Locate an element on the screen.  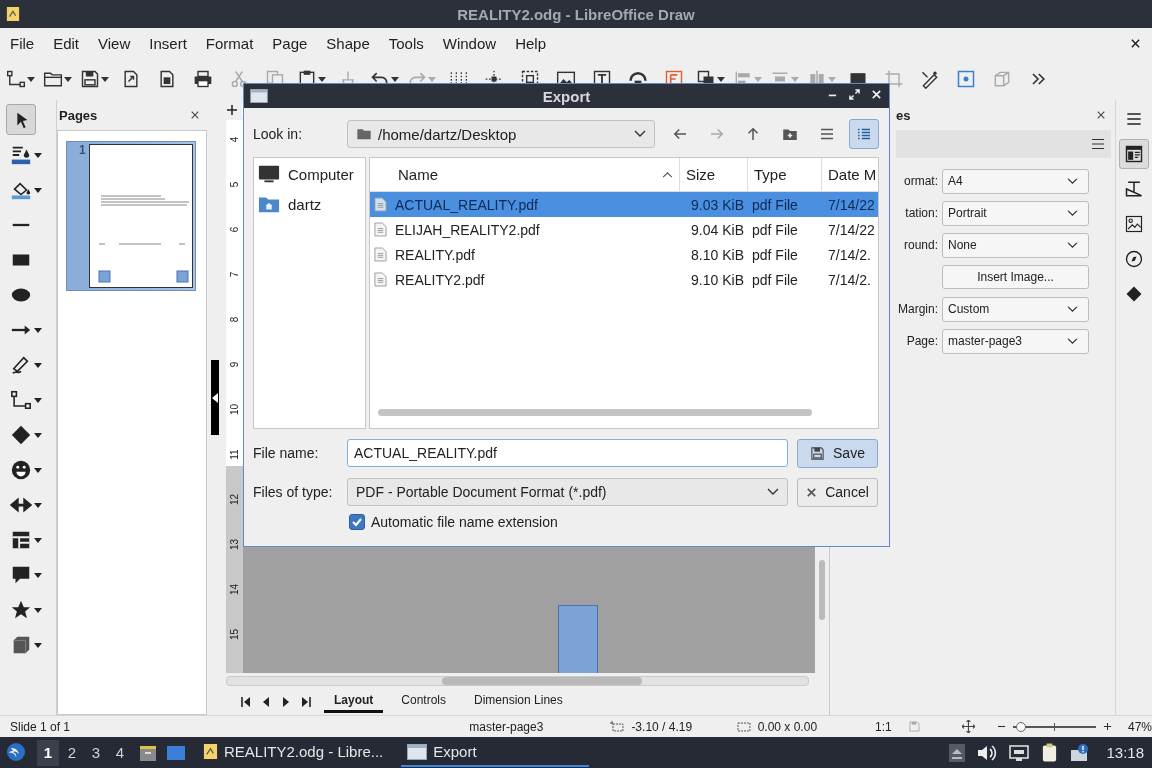
place-item: Computer is located at coordinates (321, 174).